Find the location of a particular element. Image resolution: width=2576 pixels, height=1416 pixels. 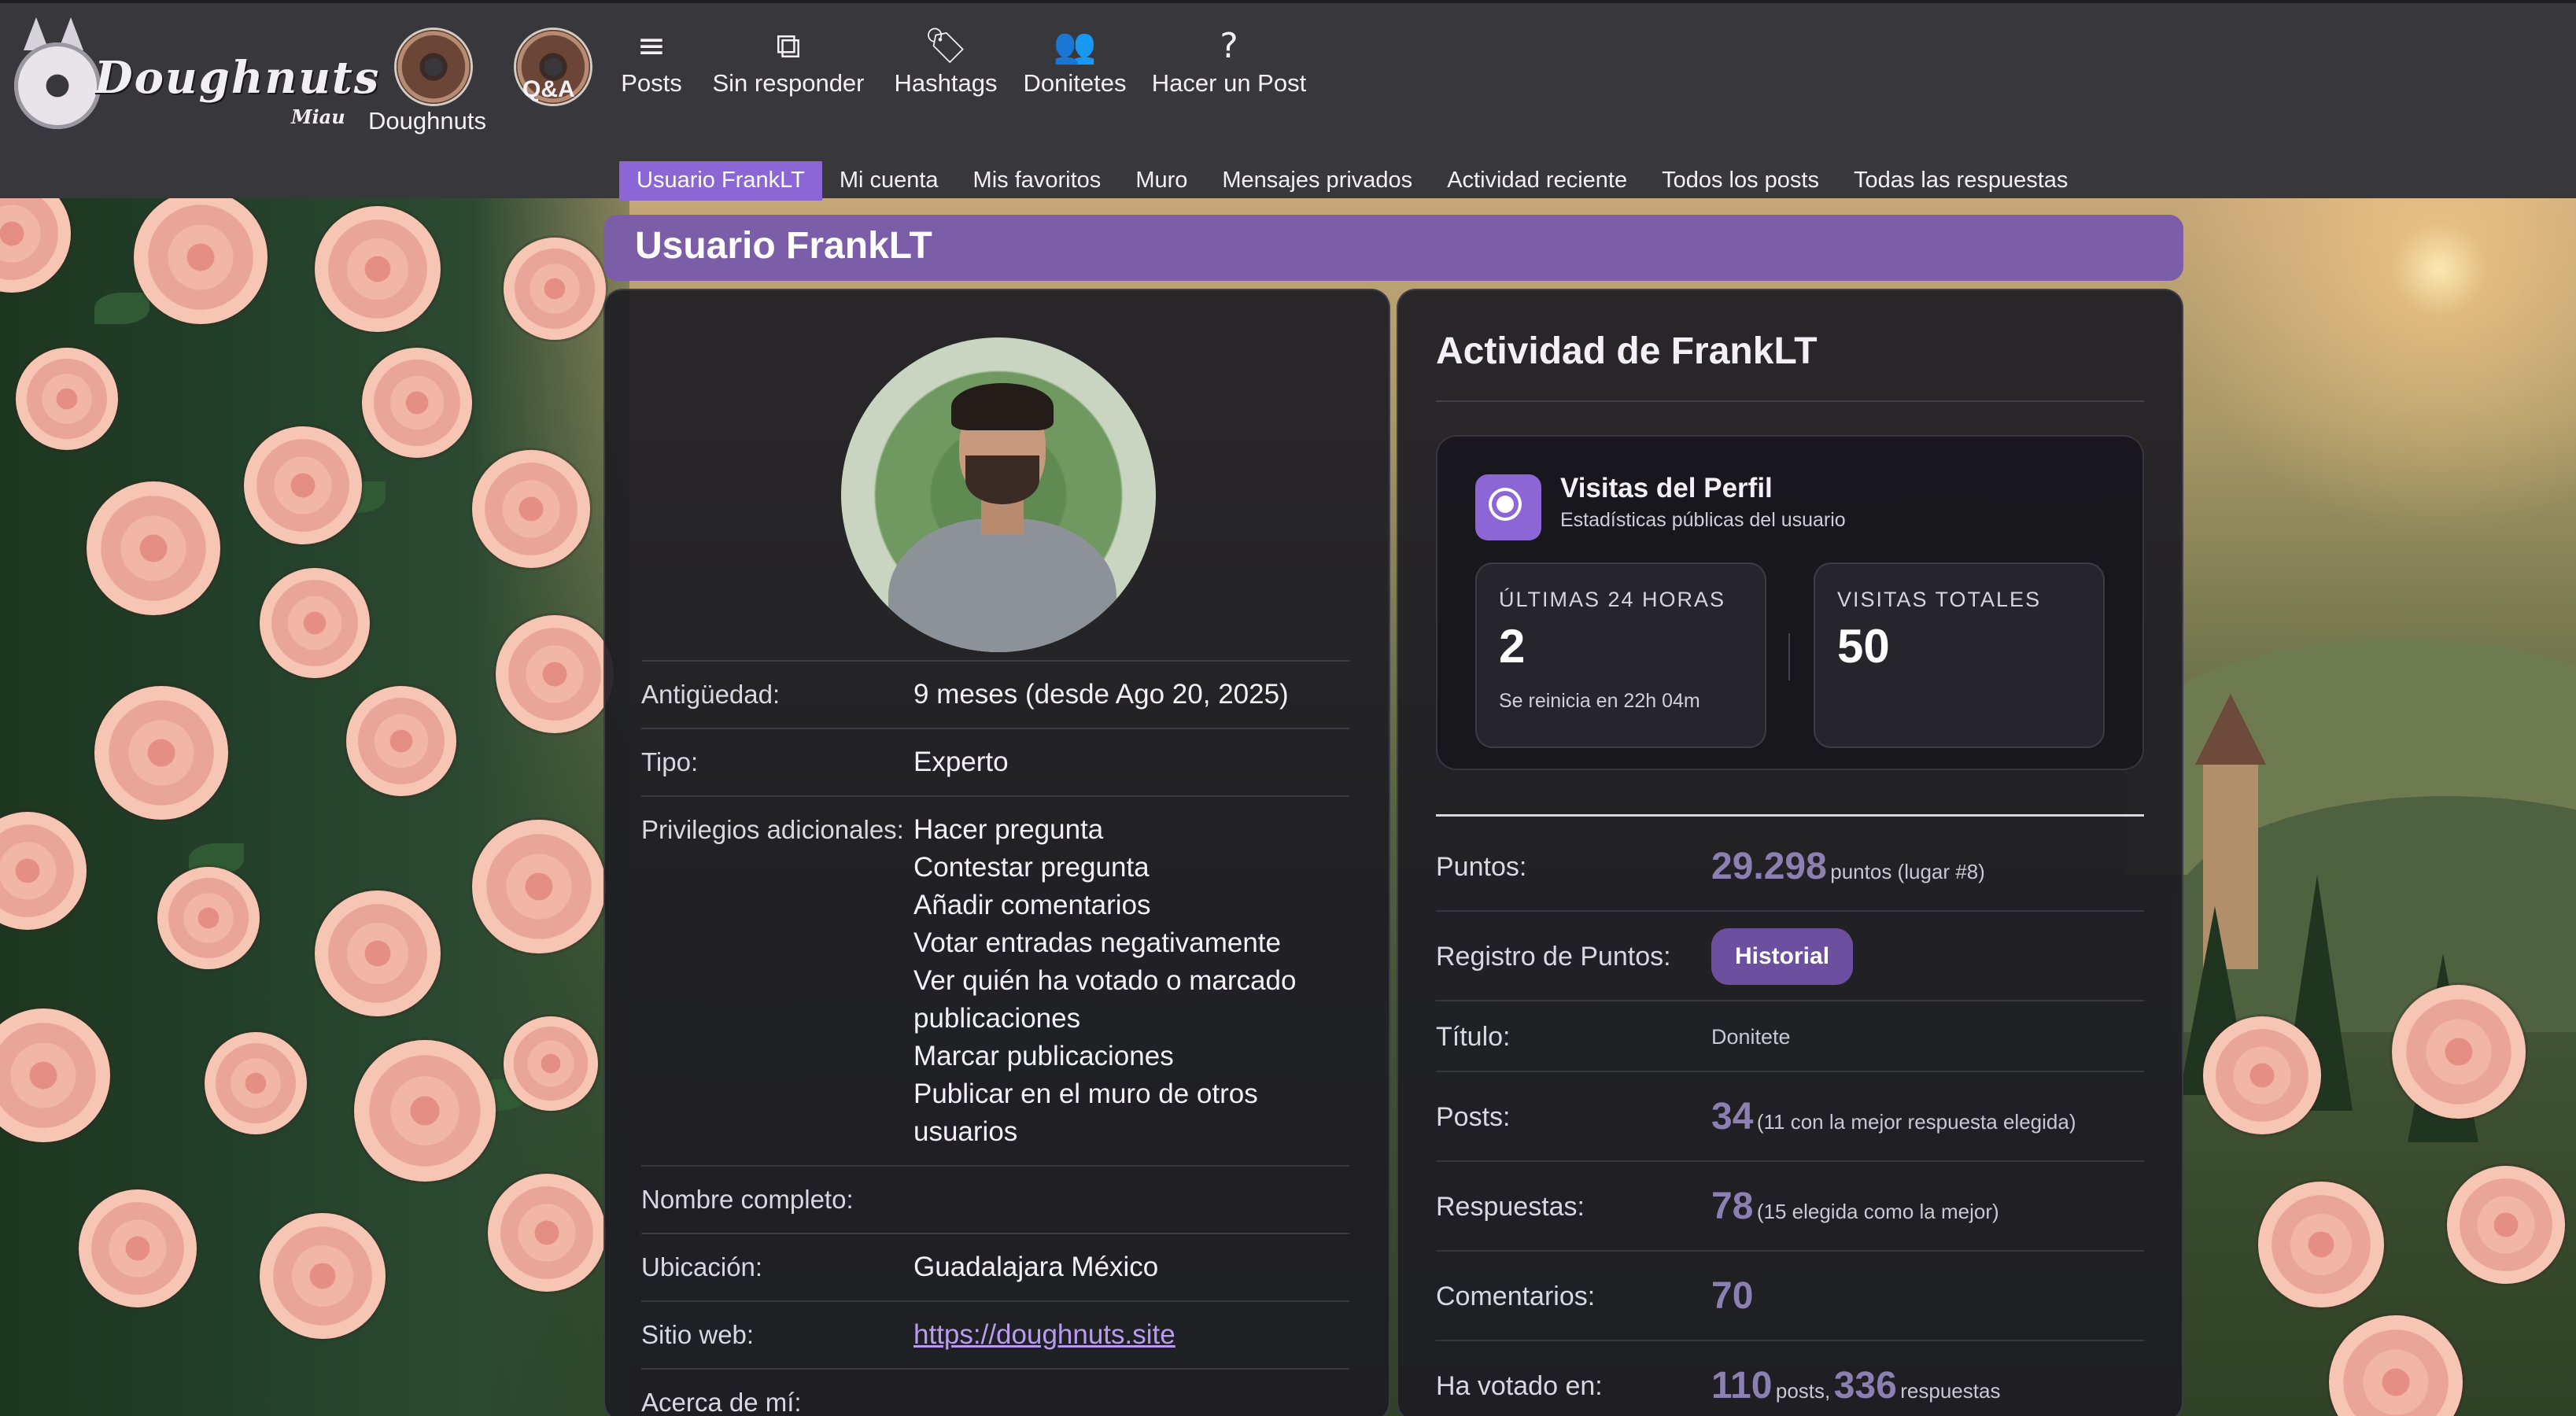

title-label: Título: is located at coordinates (1474, 1037).